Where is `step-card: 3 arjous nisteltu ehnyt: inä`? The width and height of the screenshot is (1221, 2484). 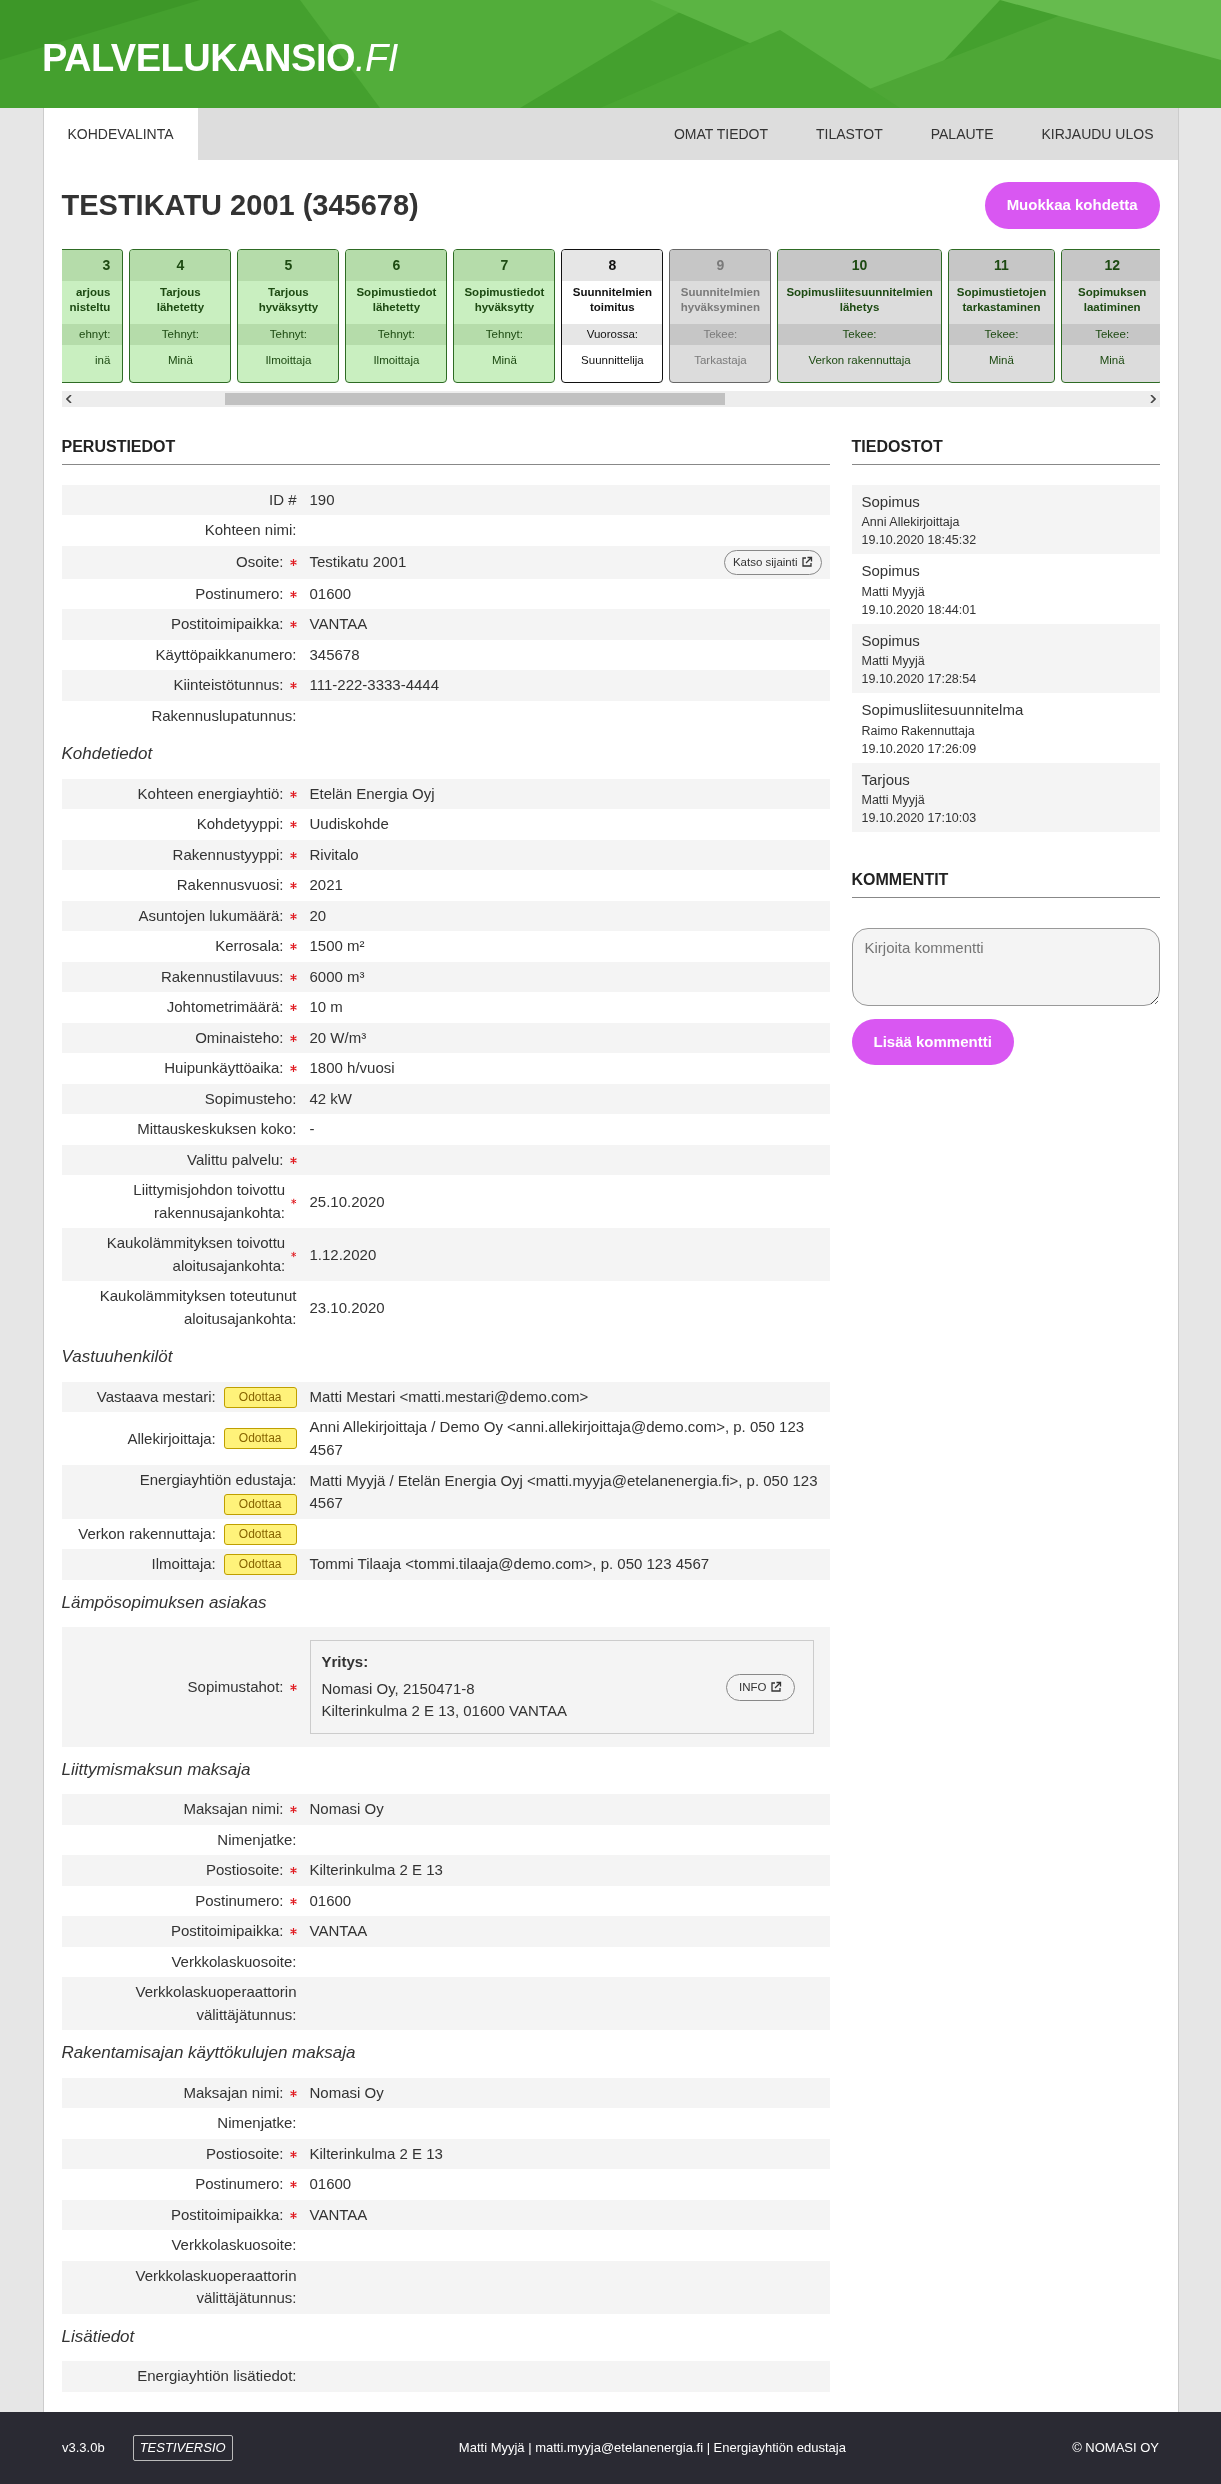
step-card: 3 arjous nisteltu ehnyt: inä is located at coordinates (92, 315).